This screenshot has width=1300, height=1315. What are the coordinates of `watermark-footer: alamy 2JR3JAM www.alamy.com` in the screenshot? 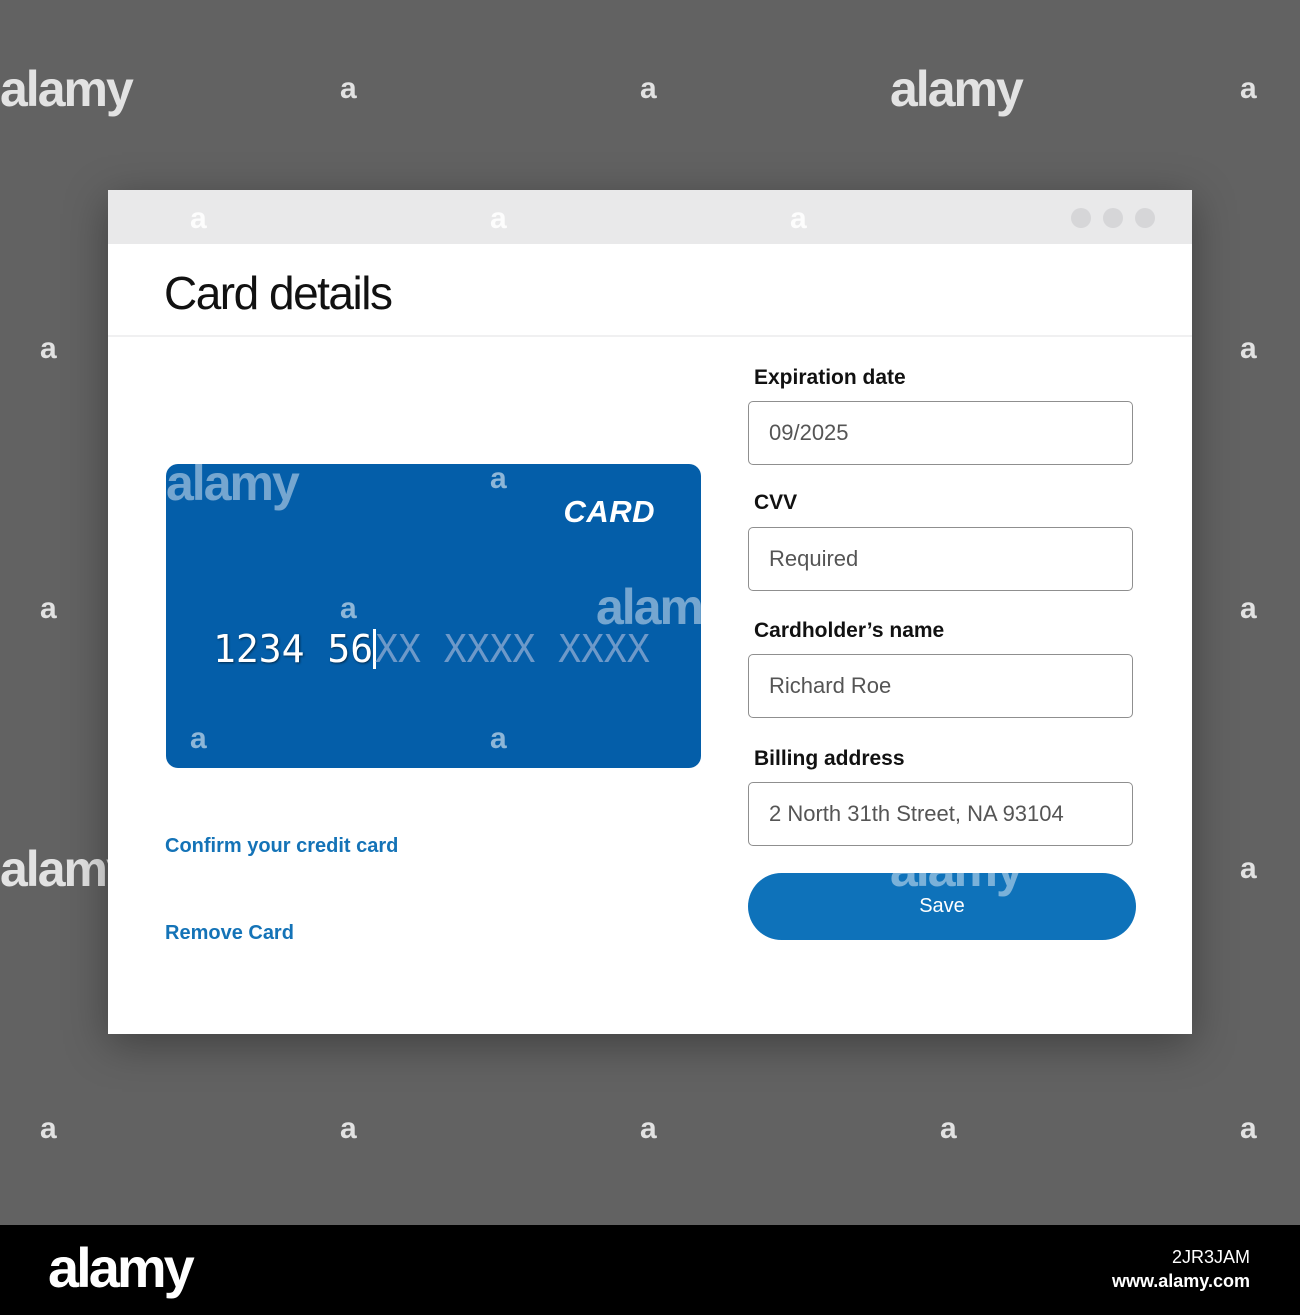 It's located at (650, 1270).